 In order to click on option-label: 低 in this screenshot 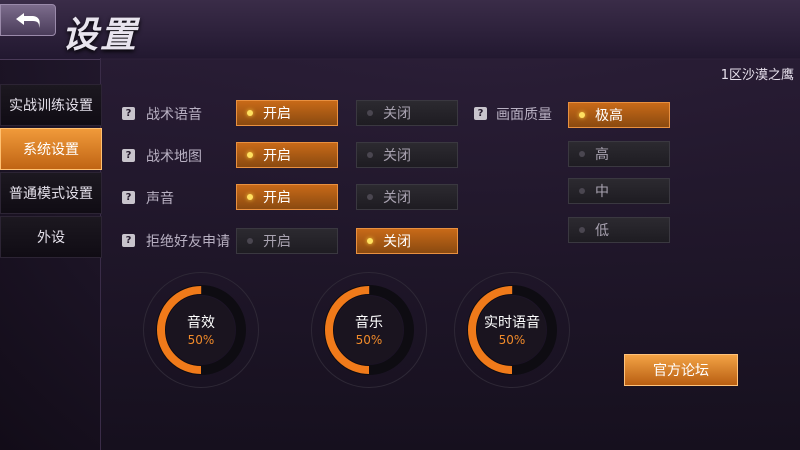, I will do `click(602, 231)`.